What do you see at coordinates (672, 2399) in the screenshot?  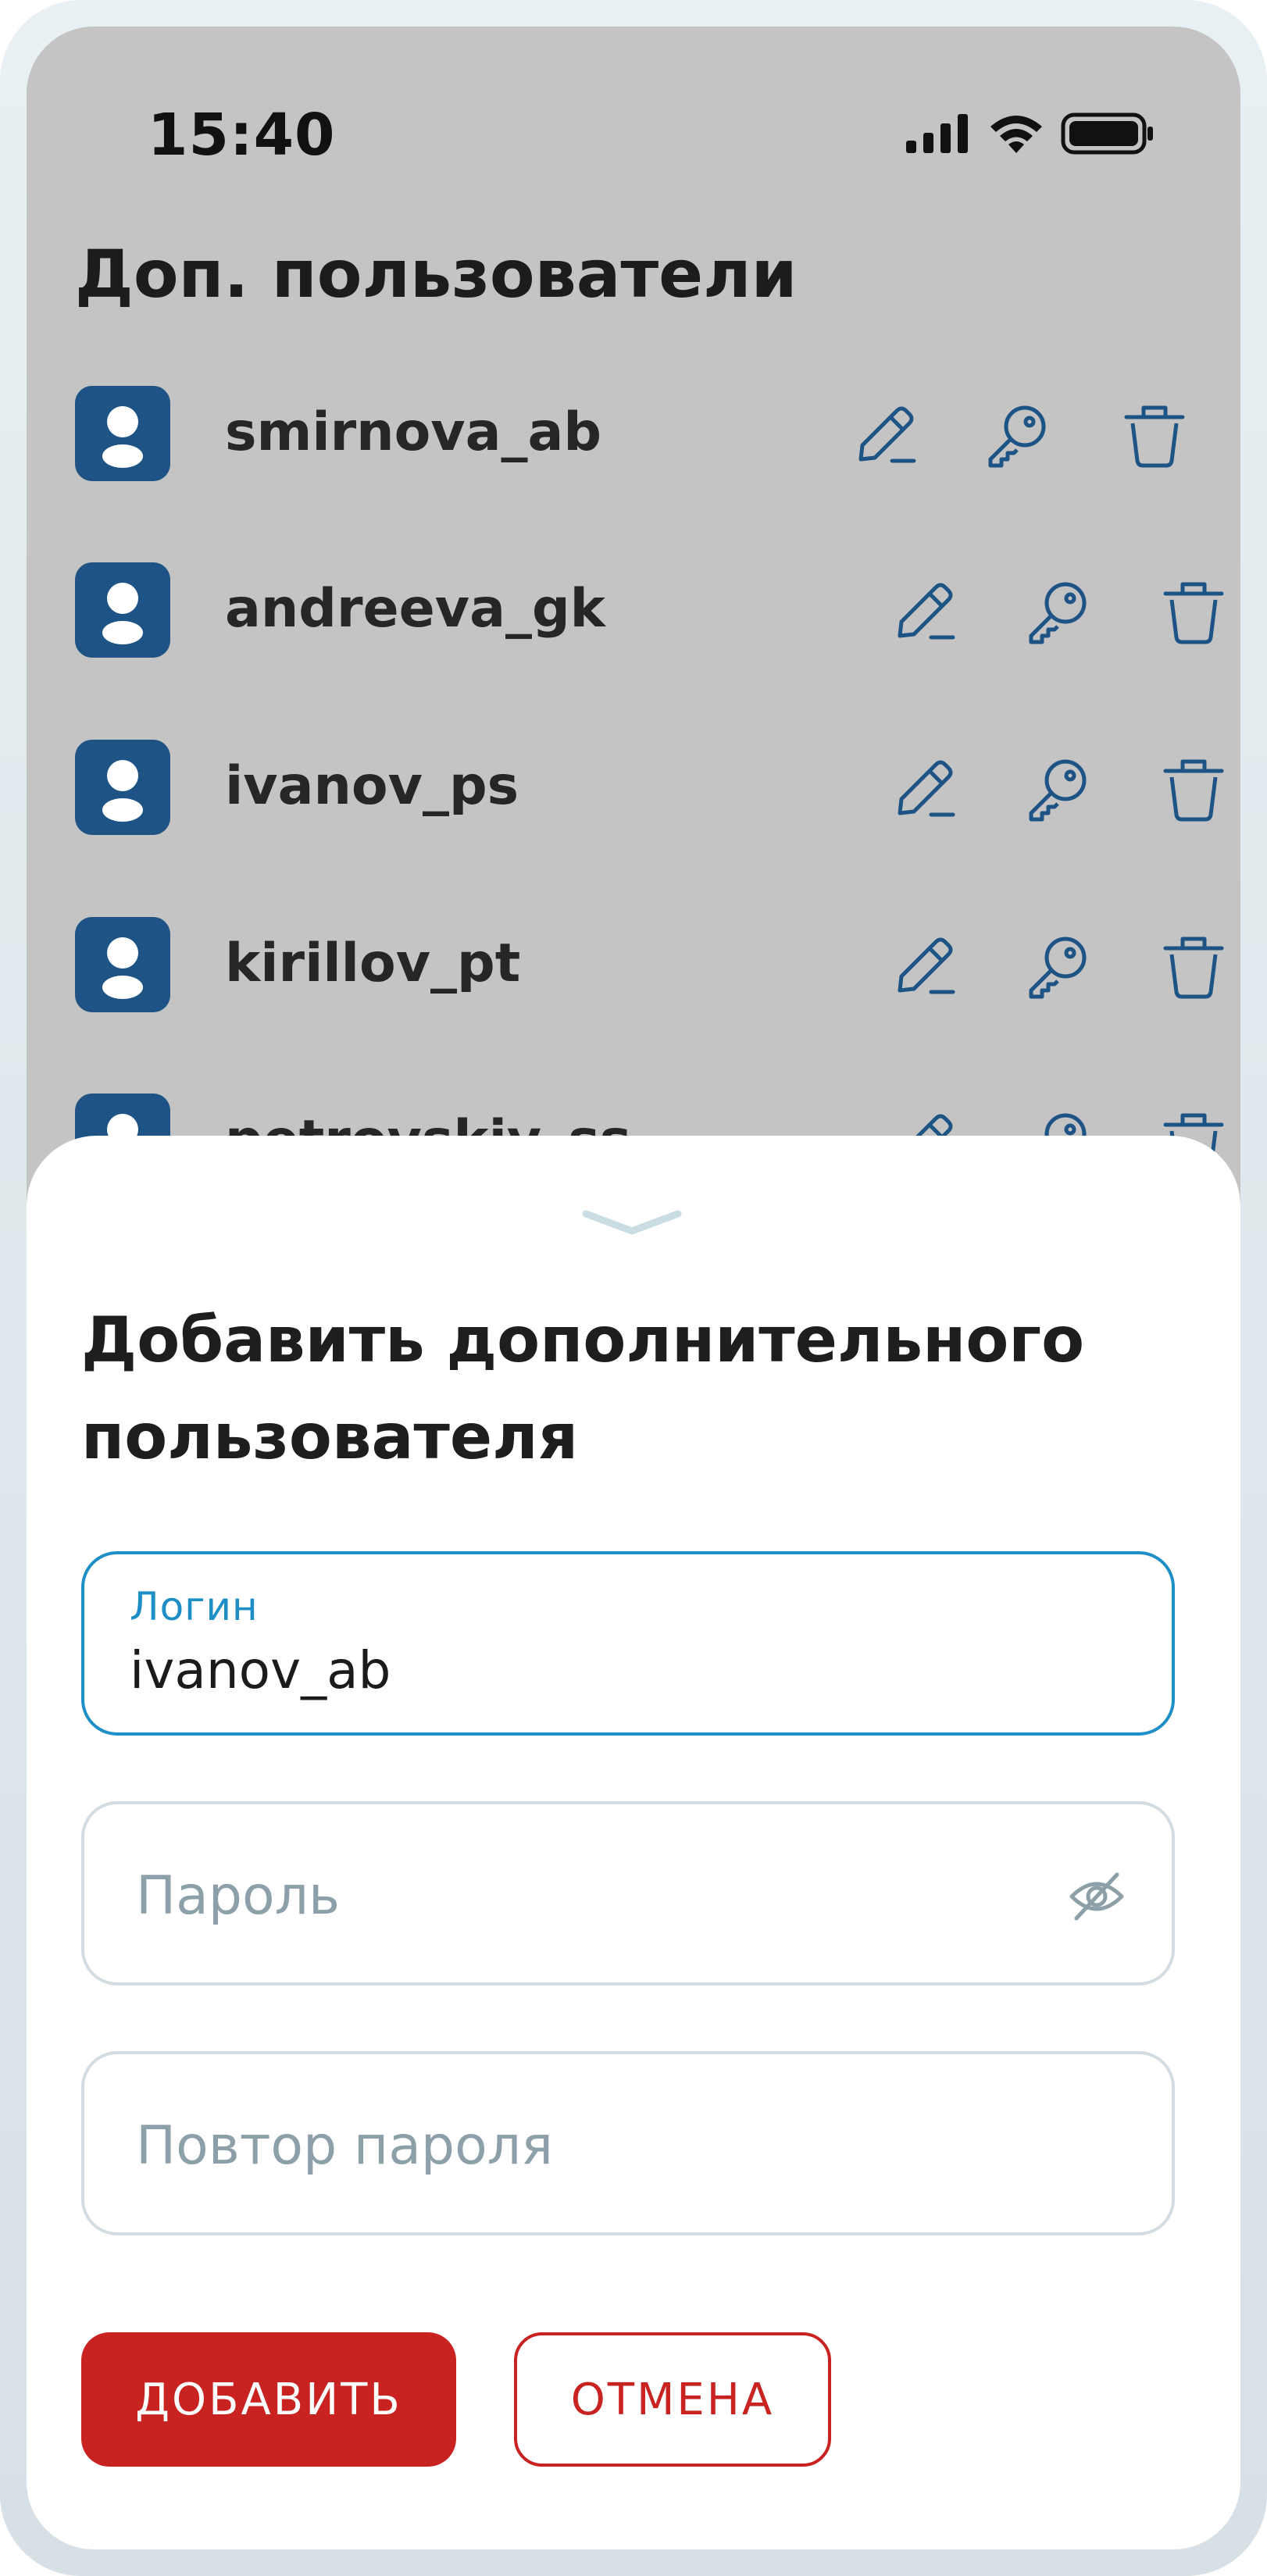 I see `cancel-button: ОТМЕНА` at bounding box center [672, 2399].